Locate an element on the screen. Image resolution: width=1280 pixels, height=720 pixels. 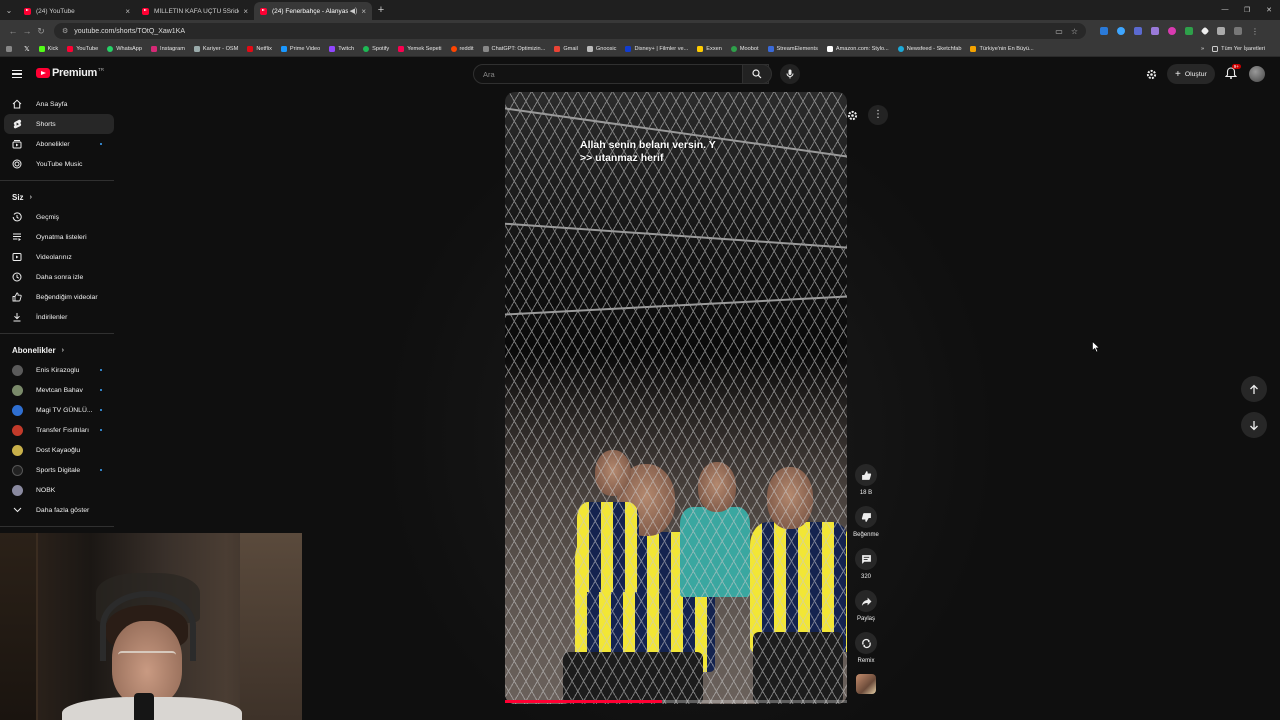
browser-menu-icon: ⋮ is located at coordinates (1255, 31).